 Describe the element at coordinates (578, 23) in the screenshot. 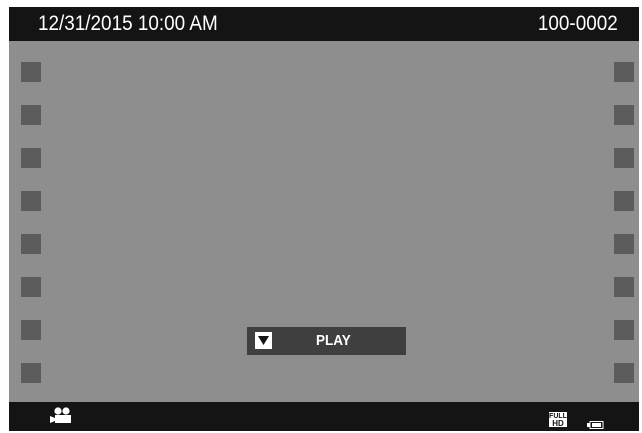

I see `file-number: 100-0002` at that location.